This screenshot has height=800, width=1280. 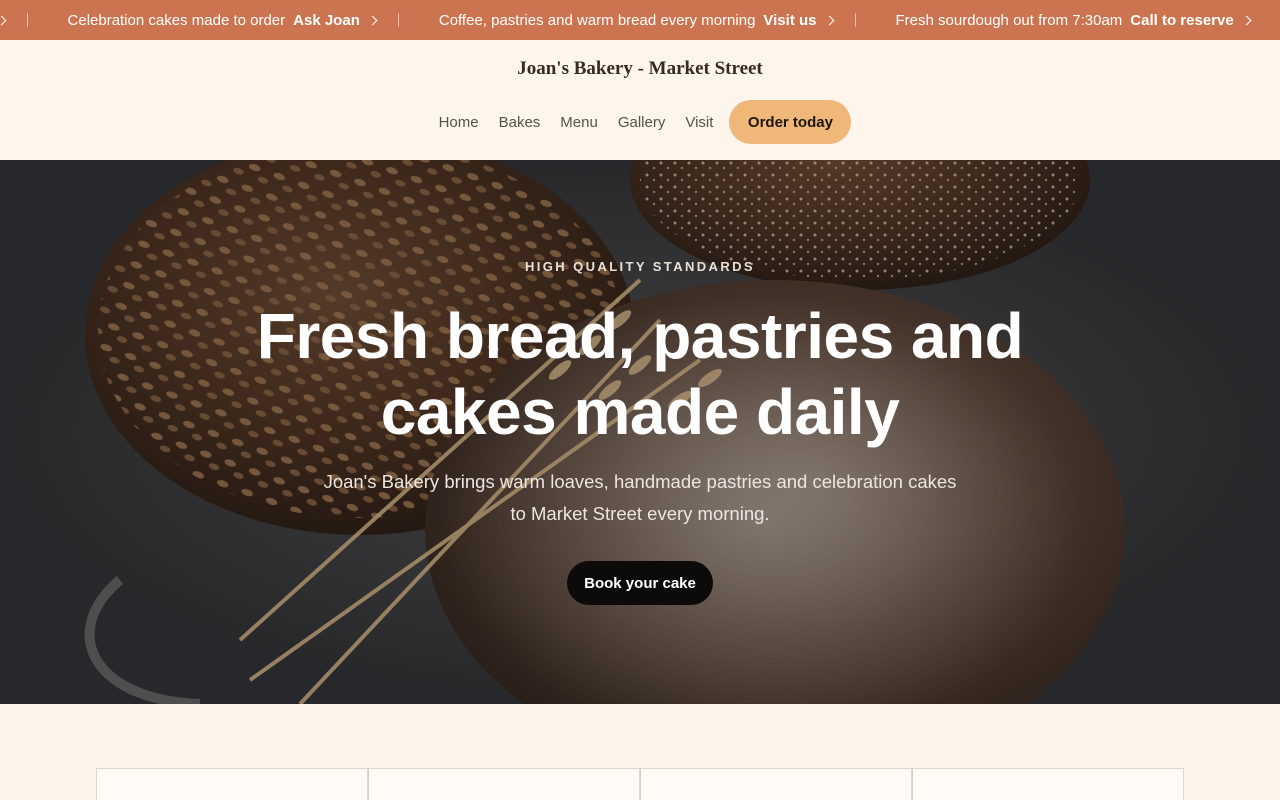 I want to click on hero-subtitle-line: to Market Street every morning., so click(x=640, y=513).